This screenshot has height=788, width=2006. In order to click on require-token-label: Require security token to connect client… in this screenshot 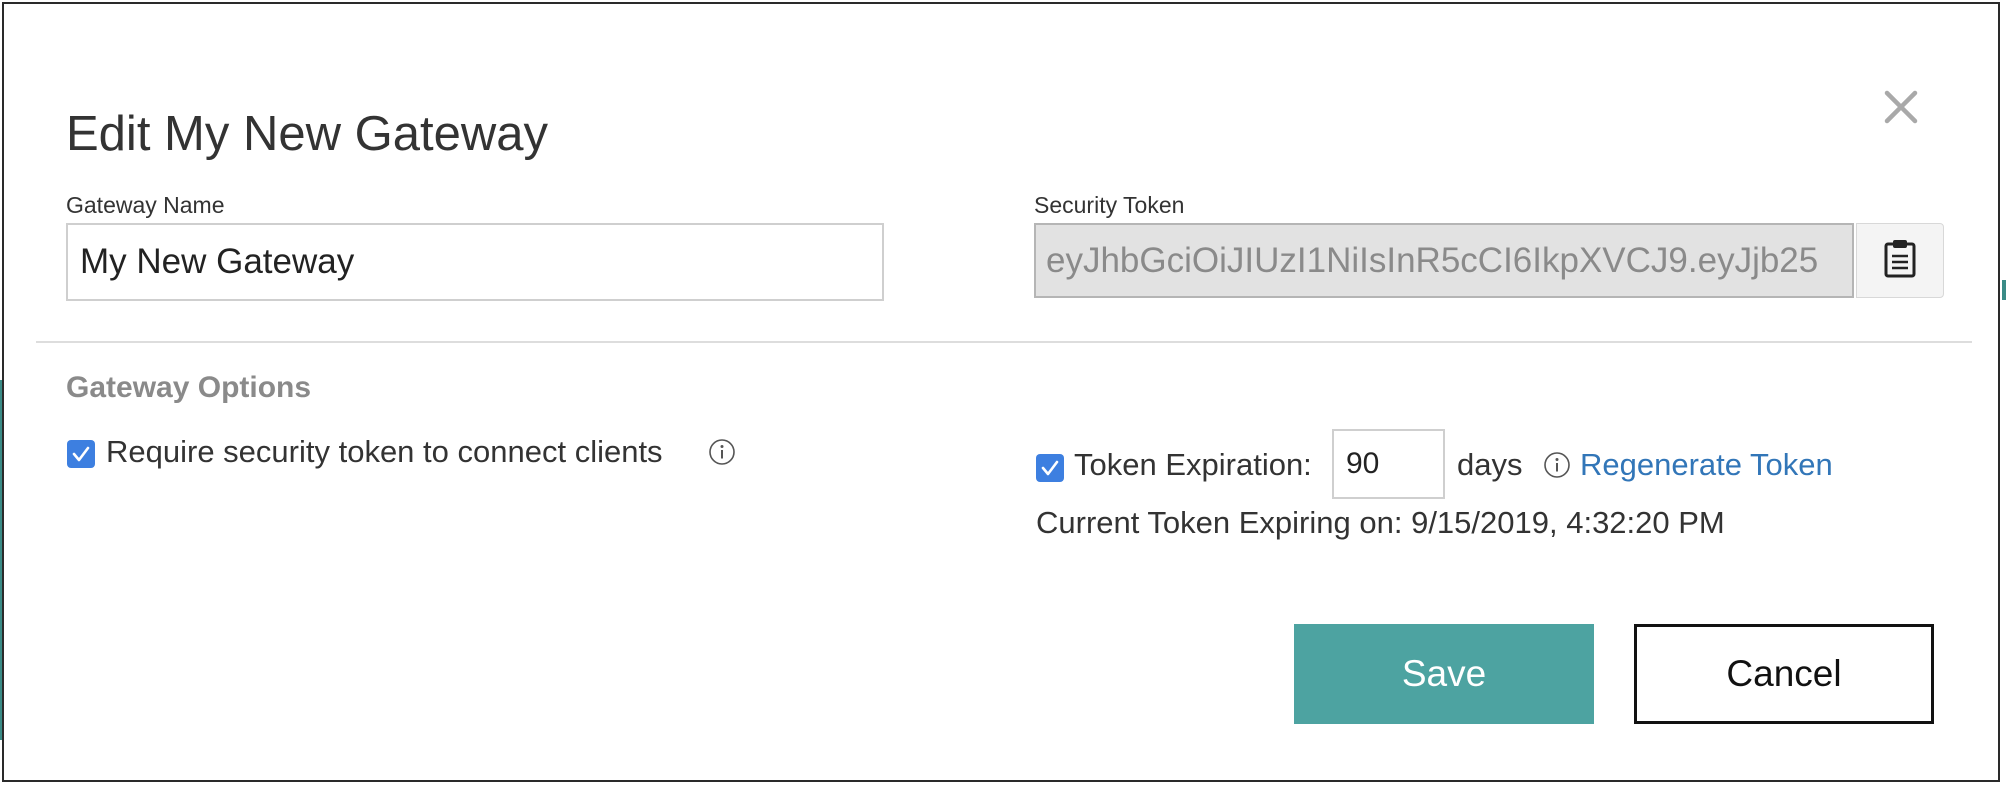, I will do `click(384, 451)`.